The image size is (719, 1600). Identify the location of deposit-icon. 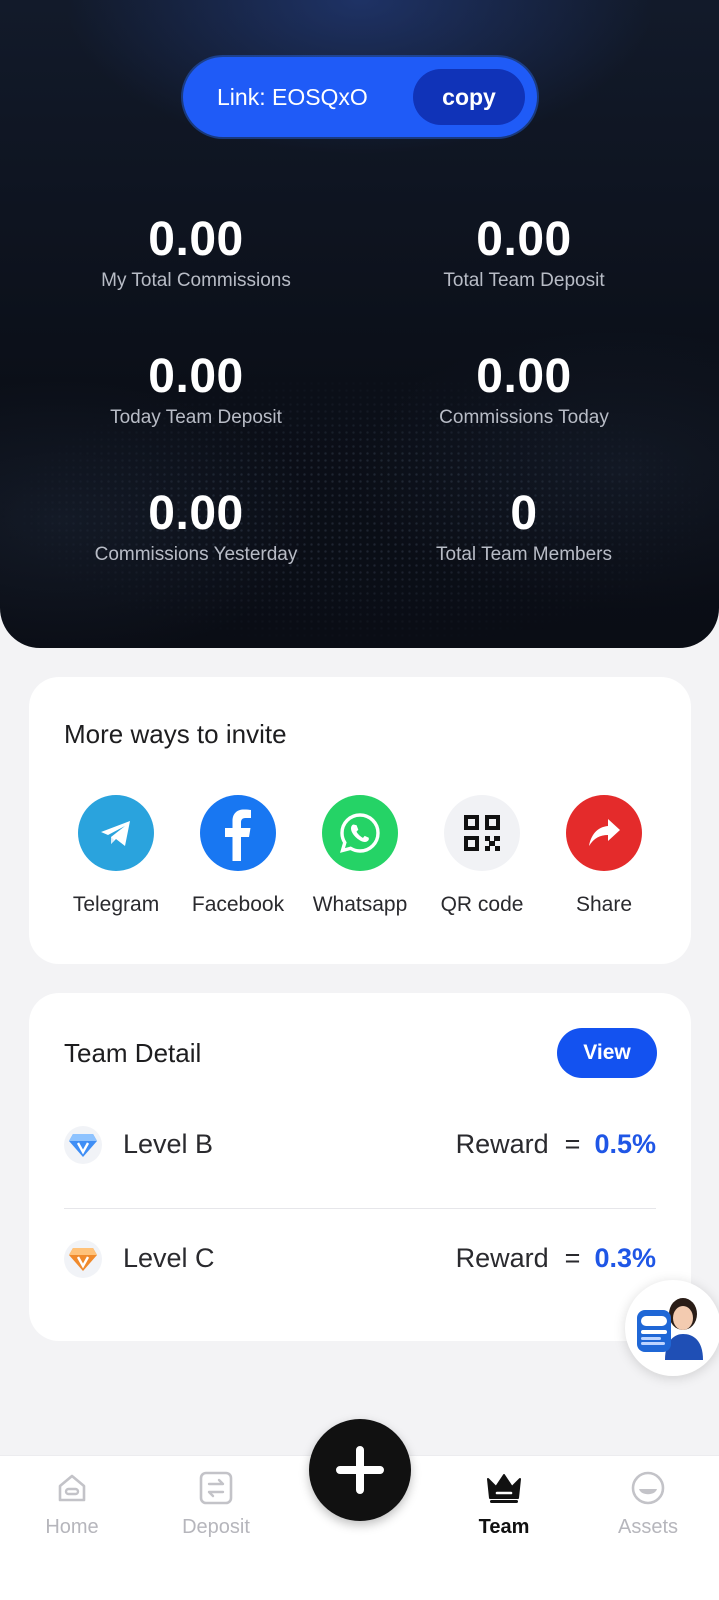
(216, 1488).